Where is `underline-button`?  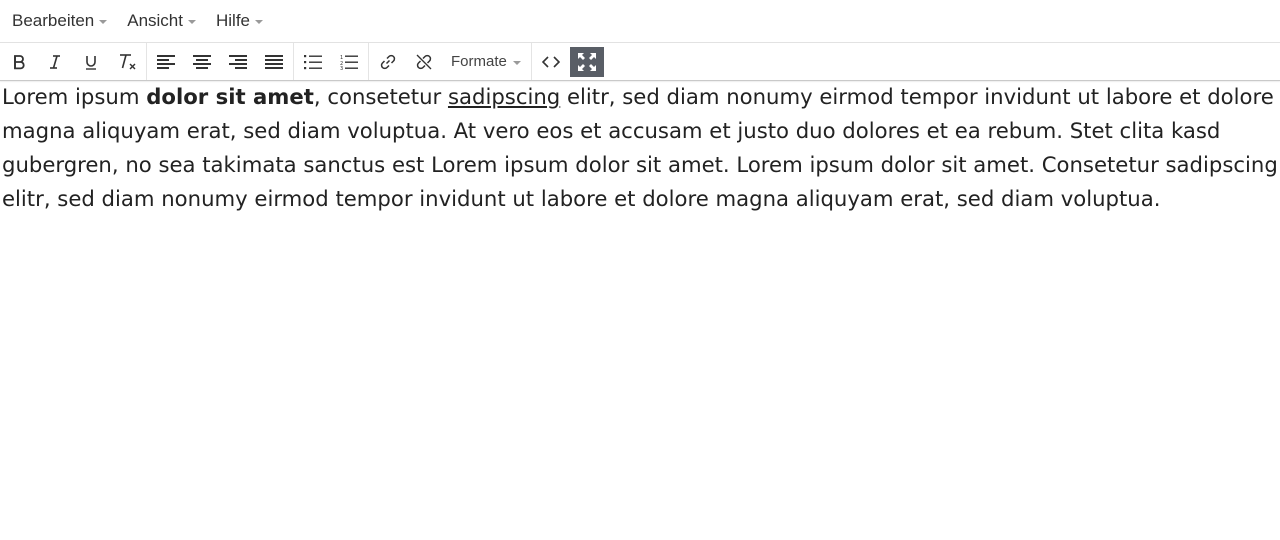 underline-button is located at coordinates (91, 62).